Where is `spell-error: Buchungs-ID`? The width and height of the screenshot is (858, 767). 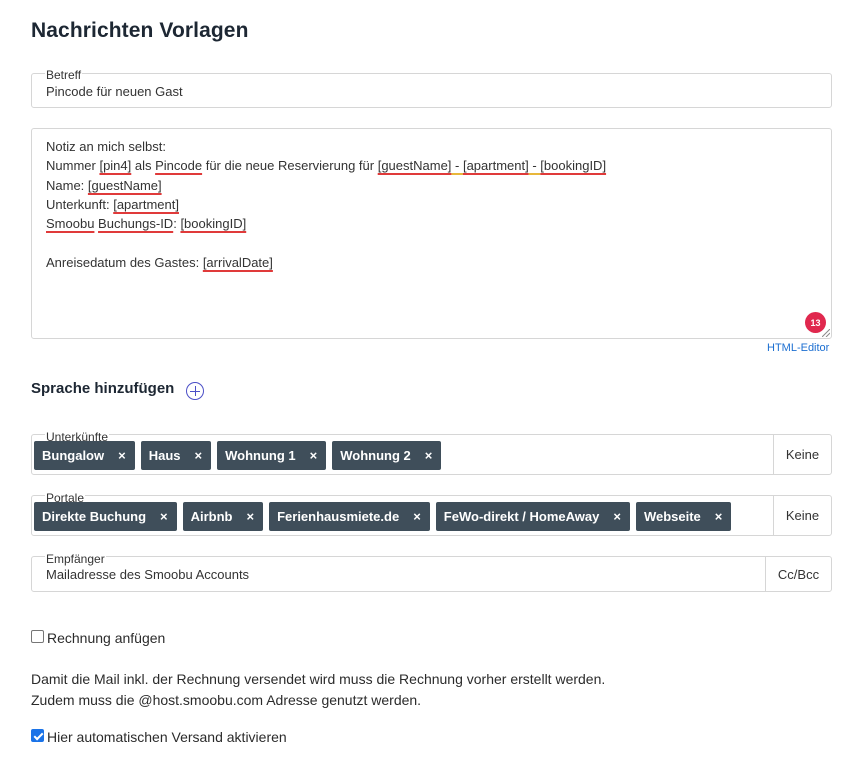 spell-error: Buchungs-ID is located at coordinates (136, 223).